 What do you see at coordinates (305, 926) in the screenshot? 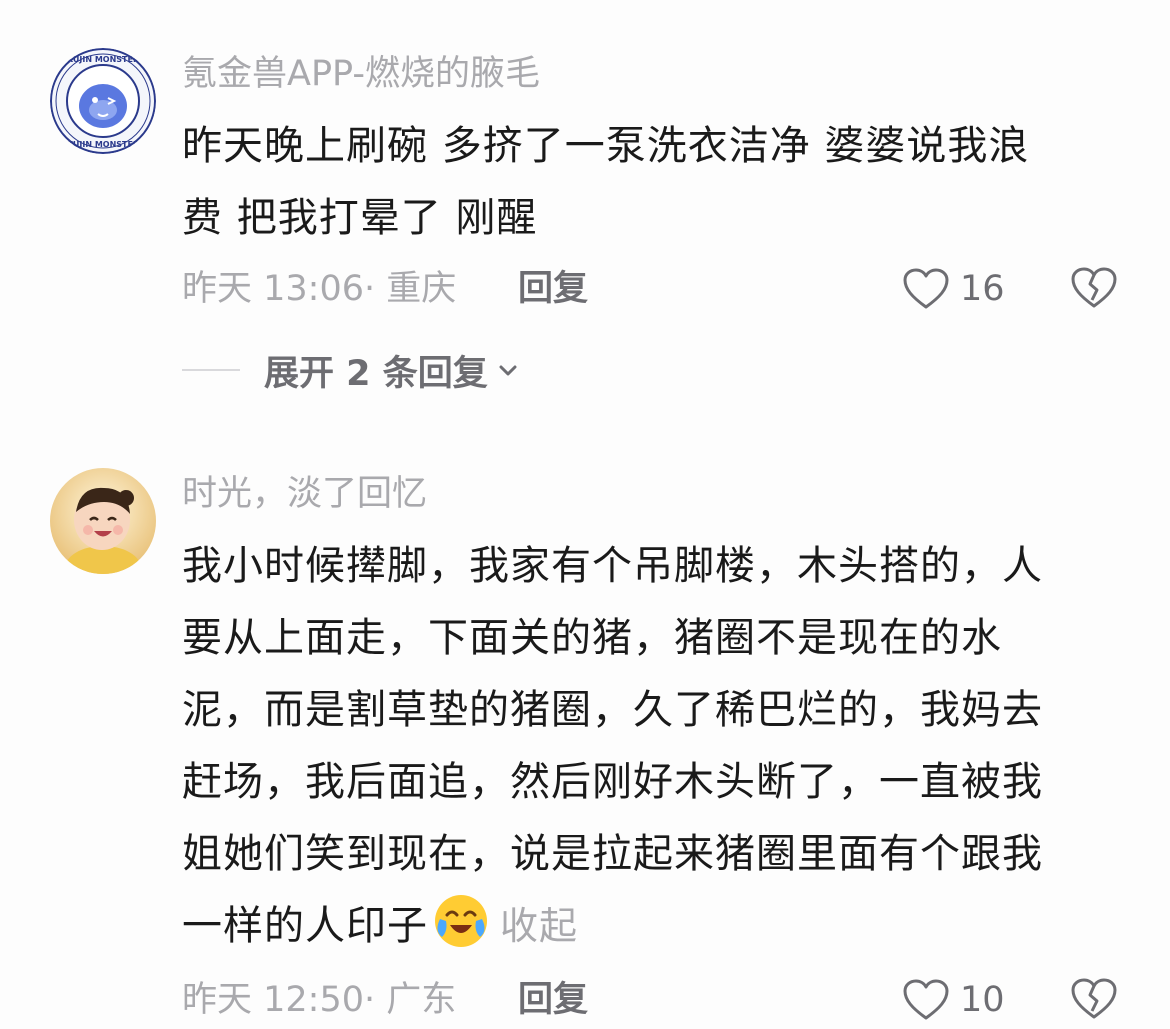
I see `comment-line: 一样的人印子` at bounding box center [305, 926].